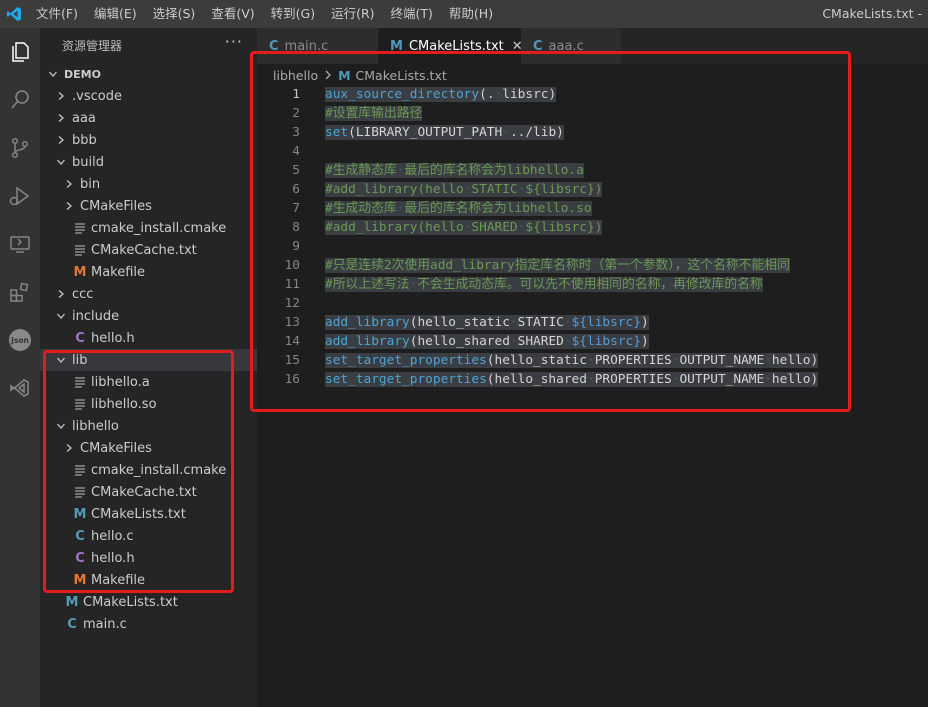 Image resolution: width=928 pixels, height=707 pixels. I want to click on breadcrumb-file: CMakeLists.txt, so click(401, 75).